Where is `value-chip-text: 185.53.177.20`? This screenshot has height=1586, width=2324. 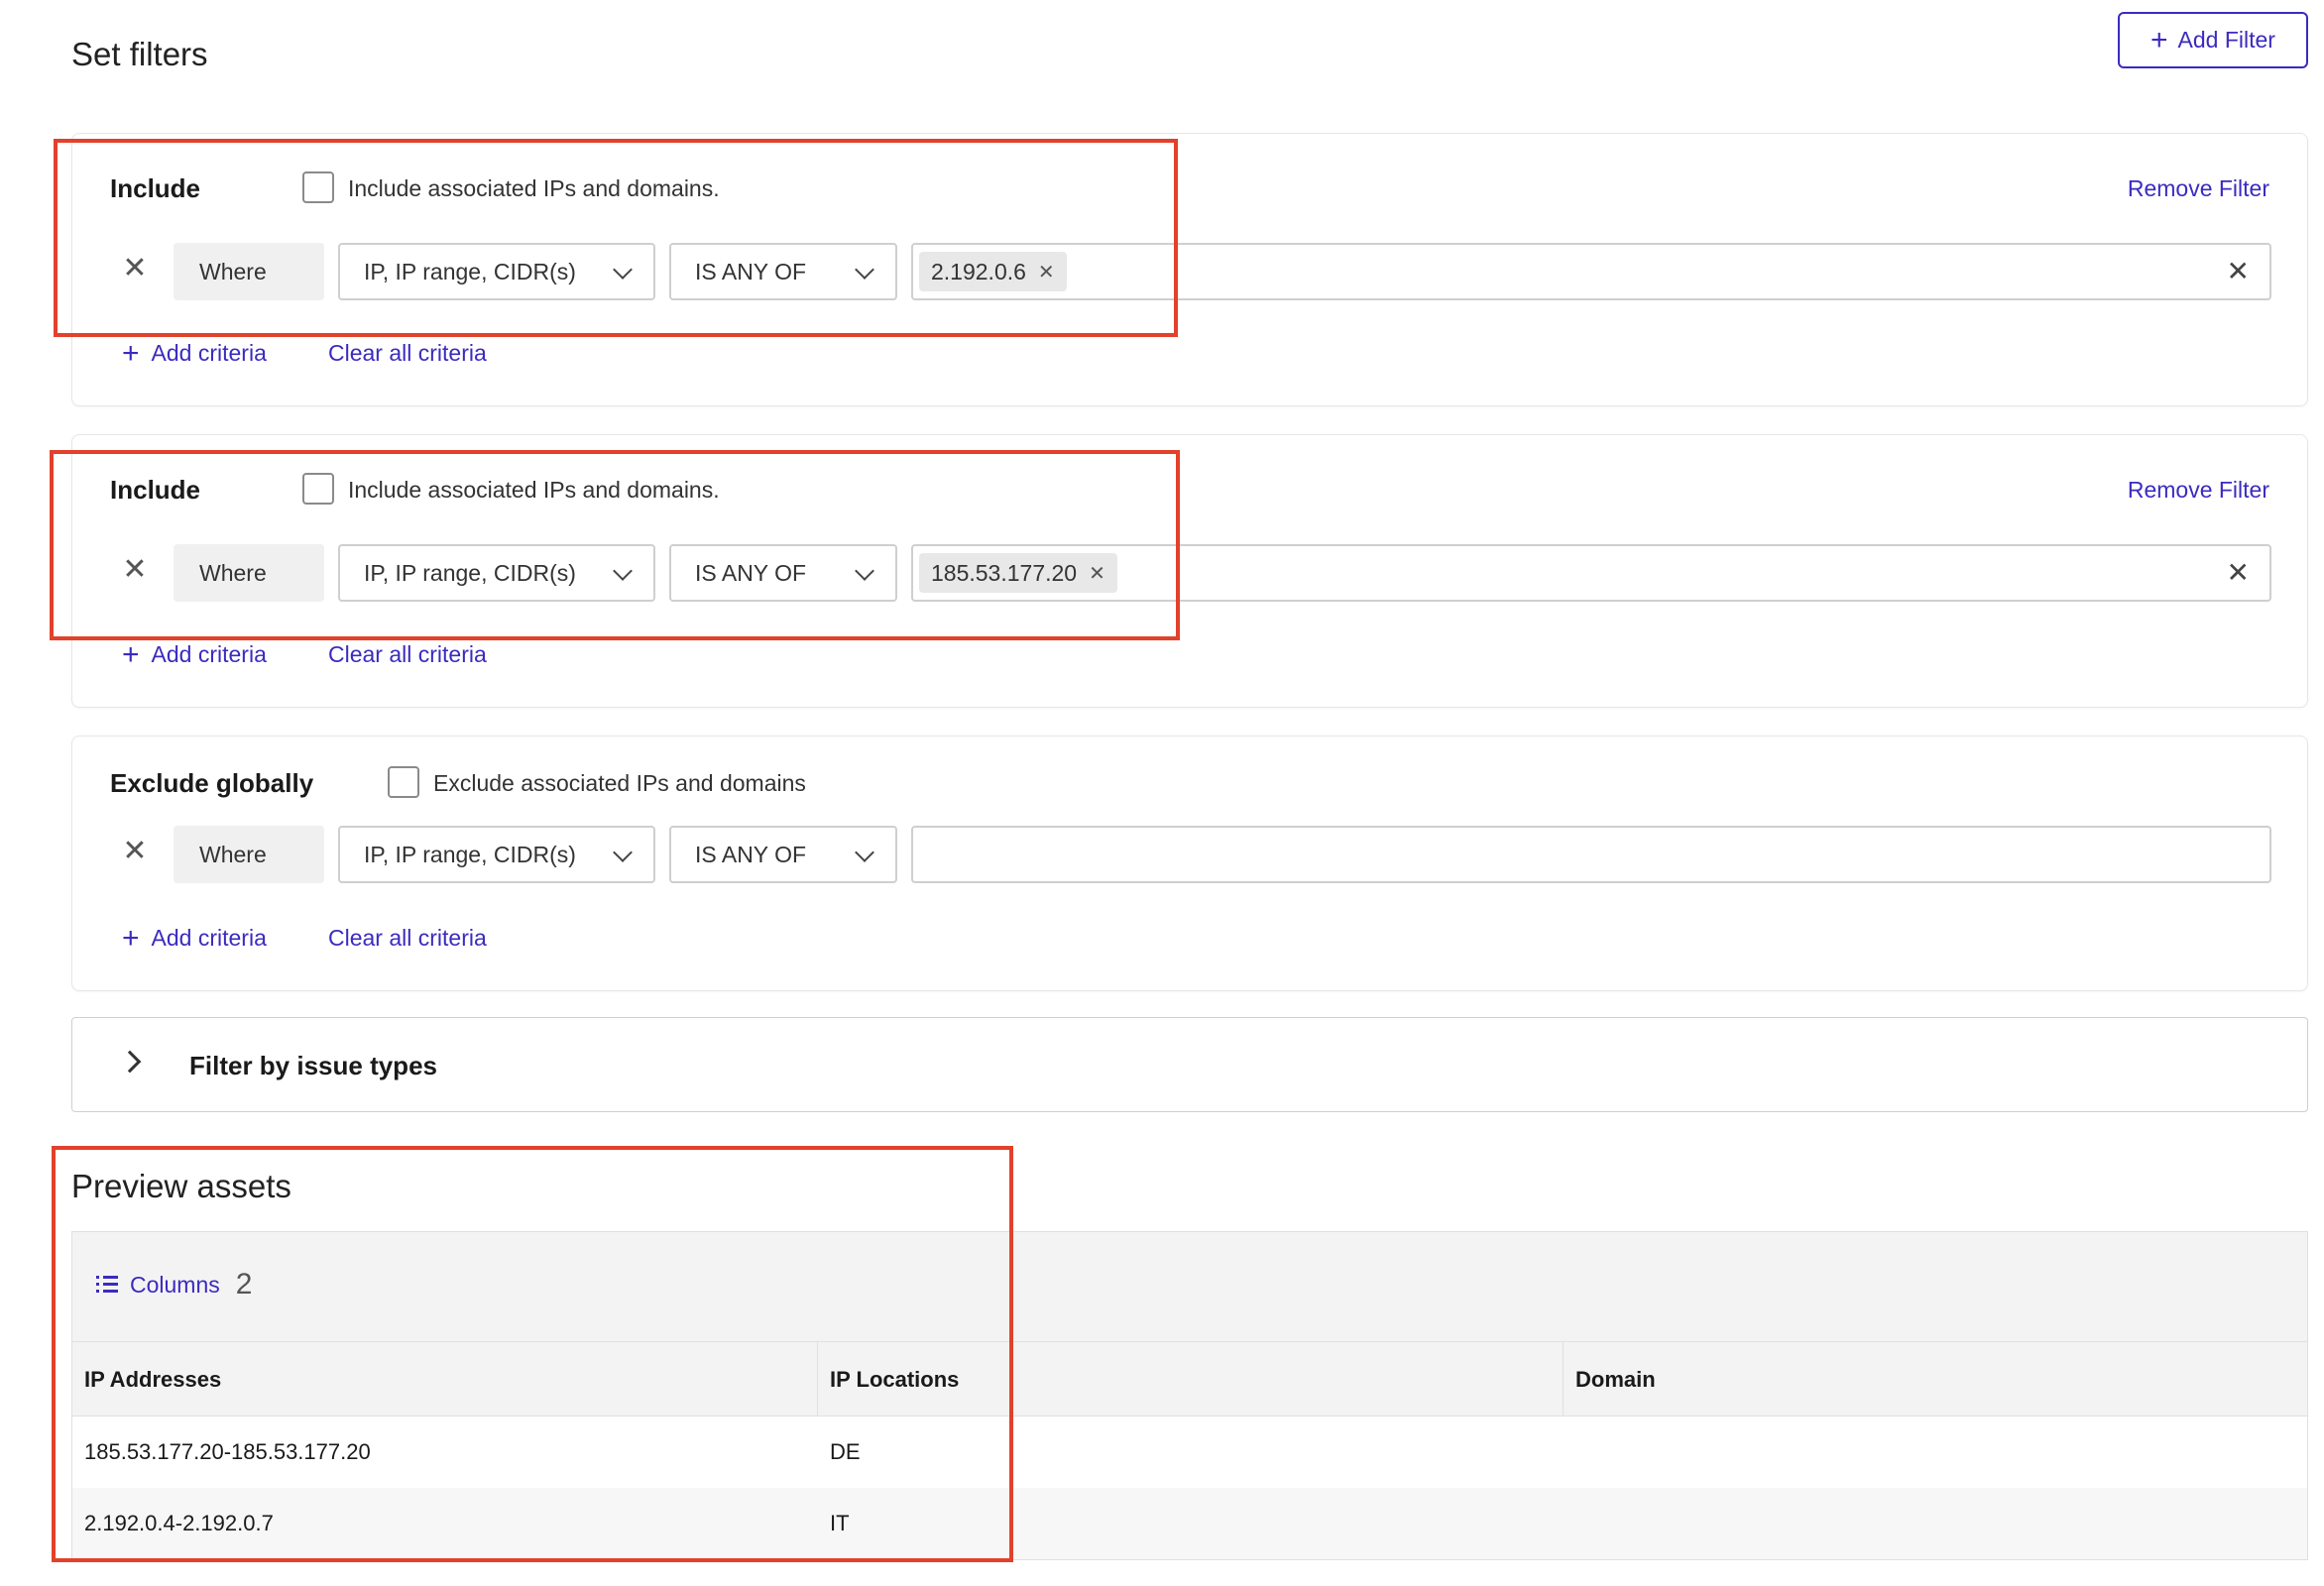
value-chip-text: 185.53.177.20 is located at coordinates (1004, 572).